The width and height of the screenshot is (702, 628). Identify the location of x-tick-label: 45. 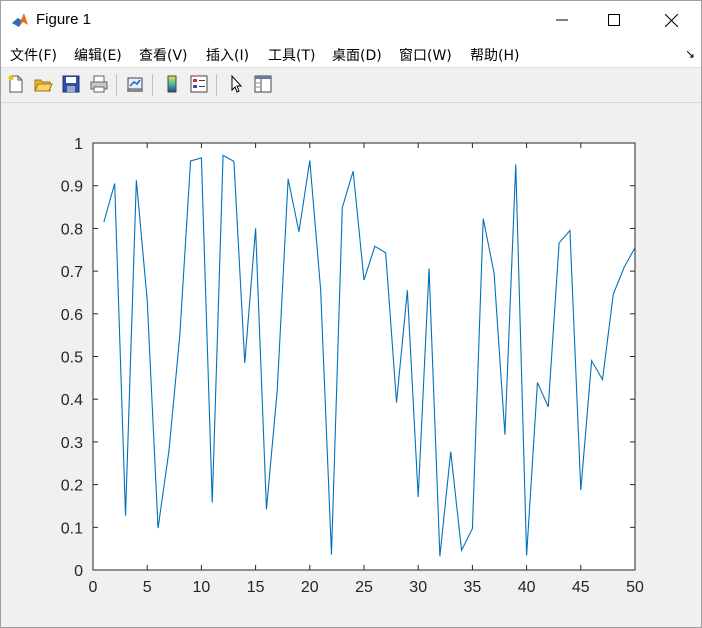
(581, 587).